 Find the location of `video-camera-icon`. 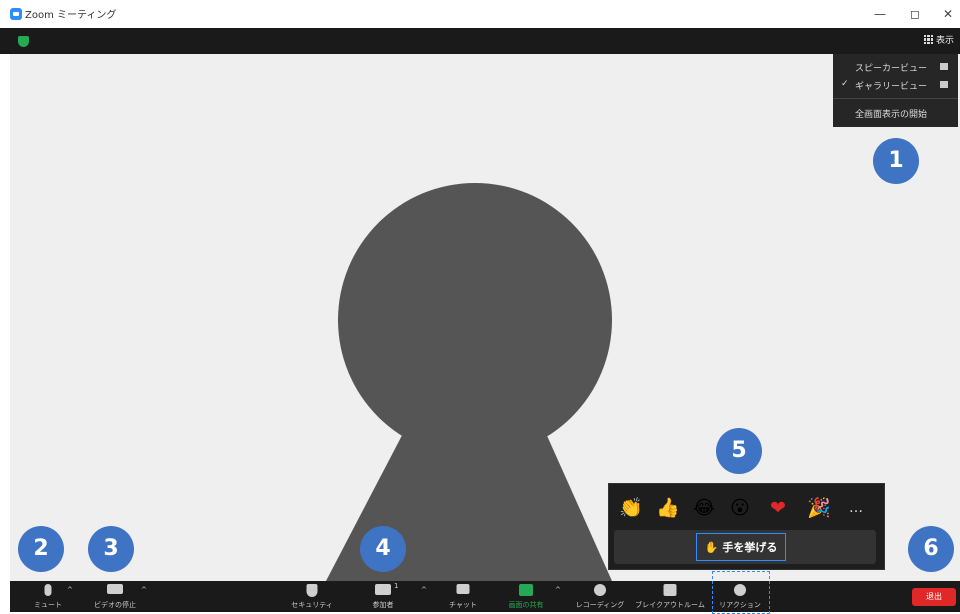

video-camera-icon is located at coordinates (115, 589).